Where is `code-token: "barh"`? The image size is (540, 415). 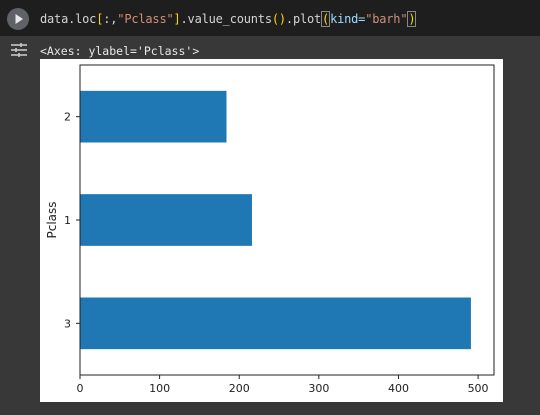
code-token: "barh" is located at coordinates (386, 19).